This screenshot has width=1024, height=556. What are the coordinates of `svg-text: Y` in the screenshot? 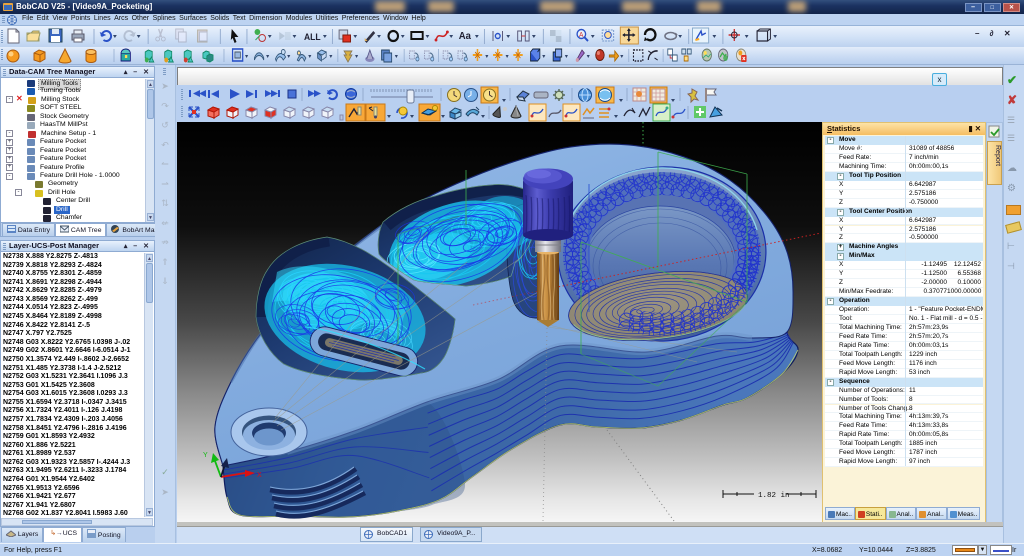 It's located at (205, 455).